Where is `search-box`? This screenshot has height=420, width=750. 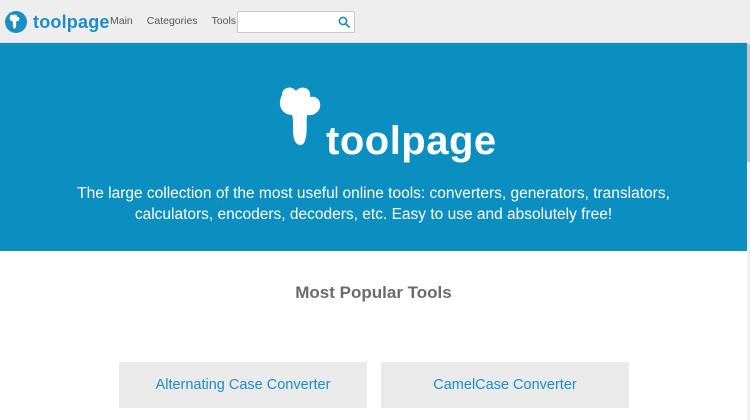
search-box is located at coordinates (296, 22).